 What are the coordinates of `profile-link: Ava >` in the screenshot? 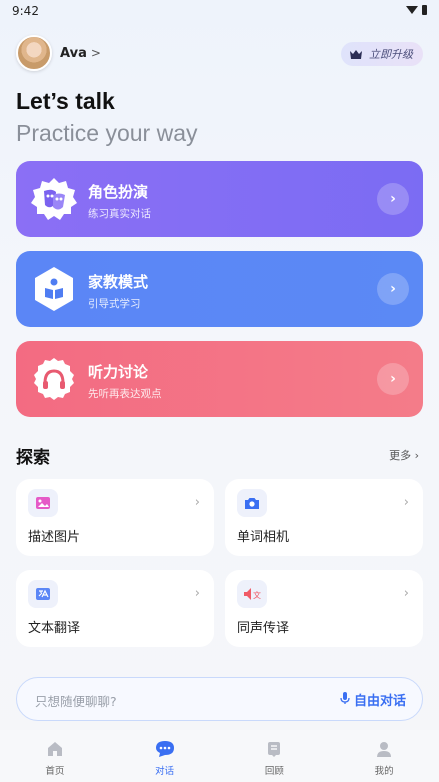 It's located at (58, 53).